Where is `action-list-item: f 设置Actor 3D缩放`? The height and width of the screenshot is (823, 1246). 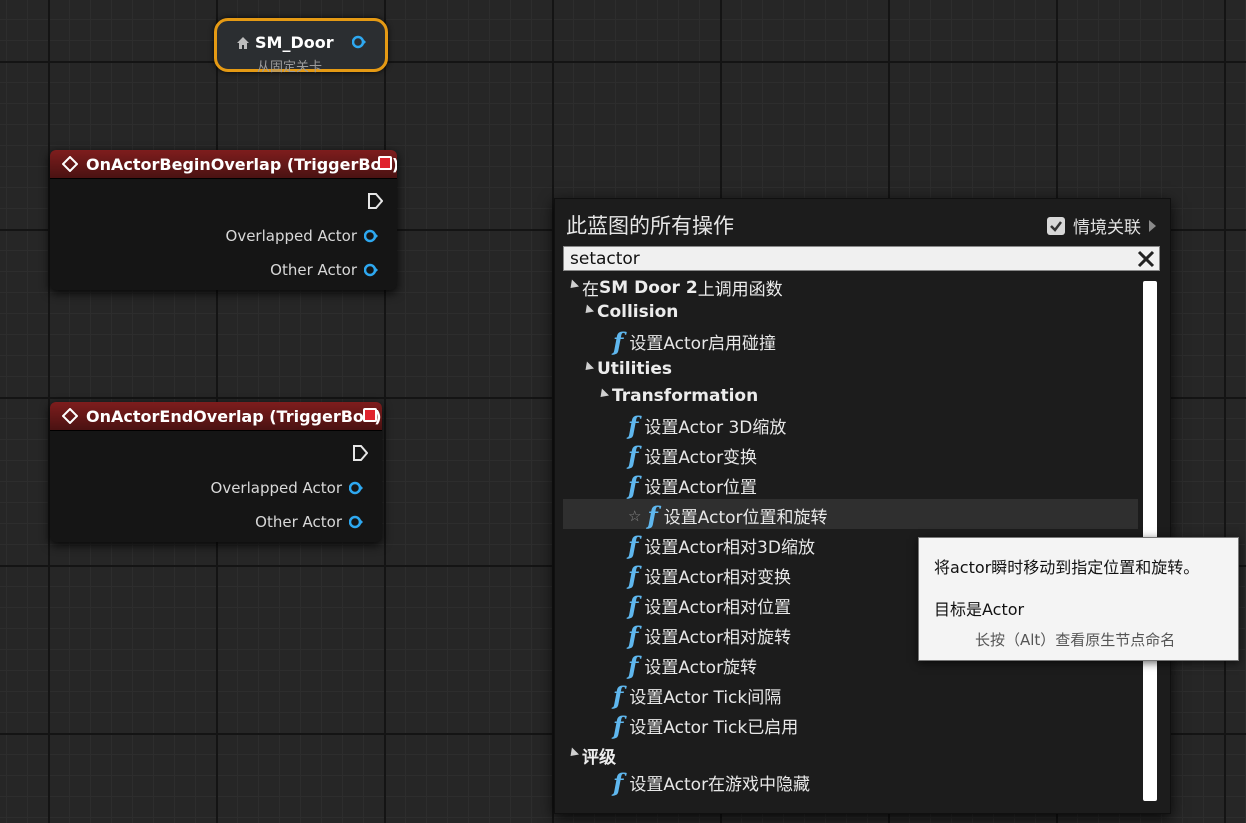
action-list-item: f 设置Actor 3D缩放 is located at coordinates (850, 424).